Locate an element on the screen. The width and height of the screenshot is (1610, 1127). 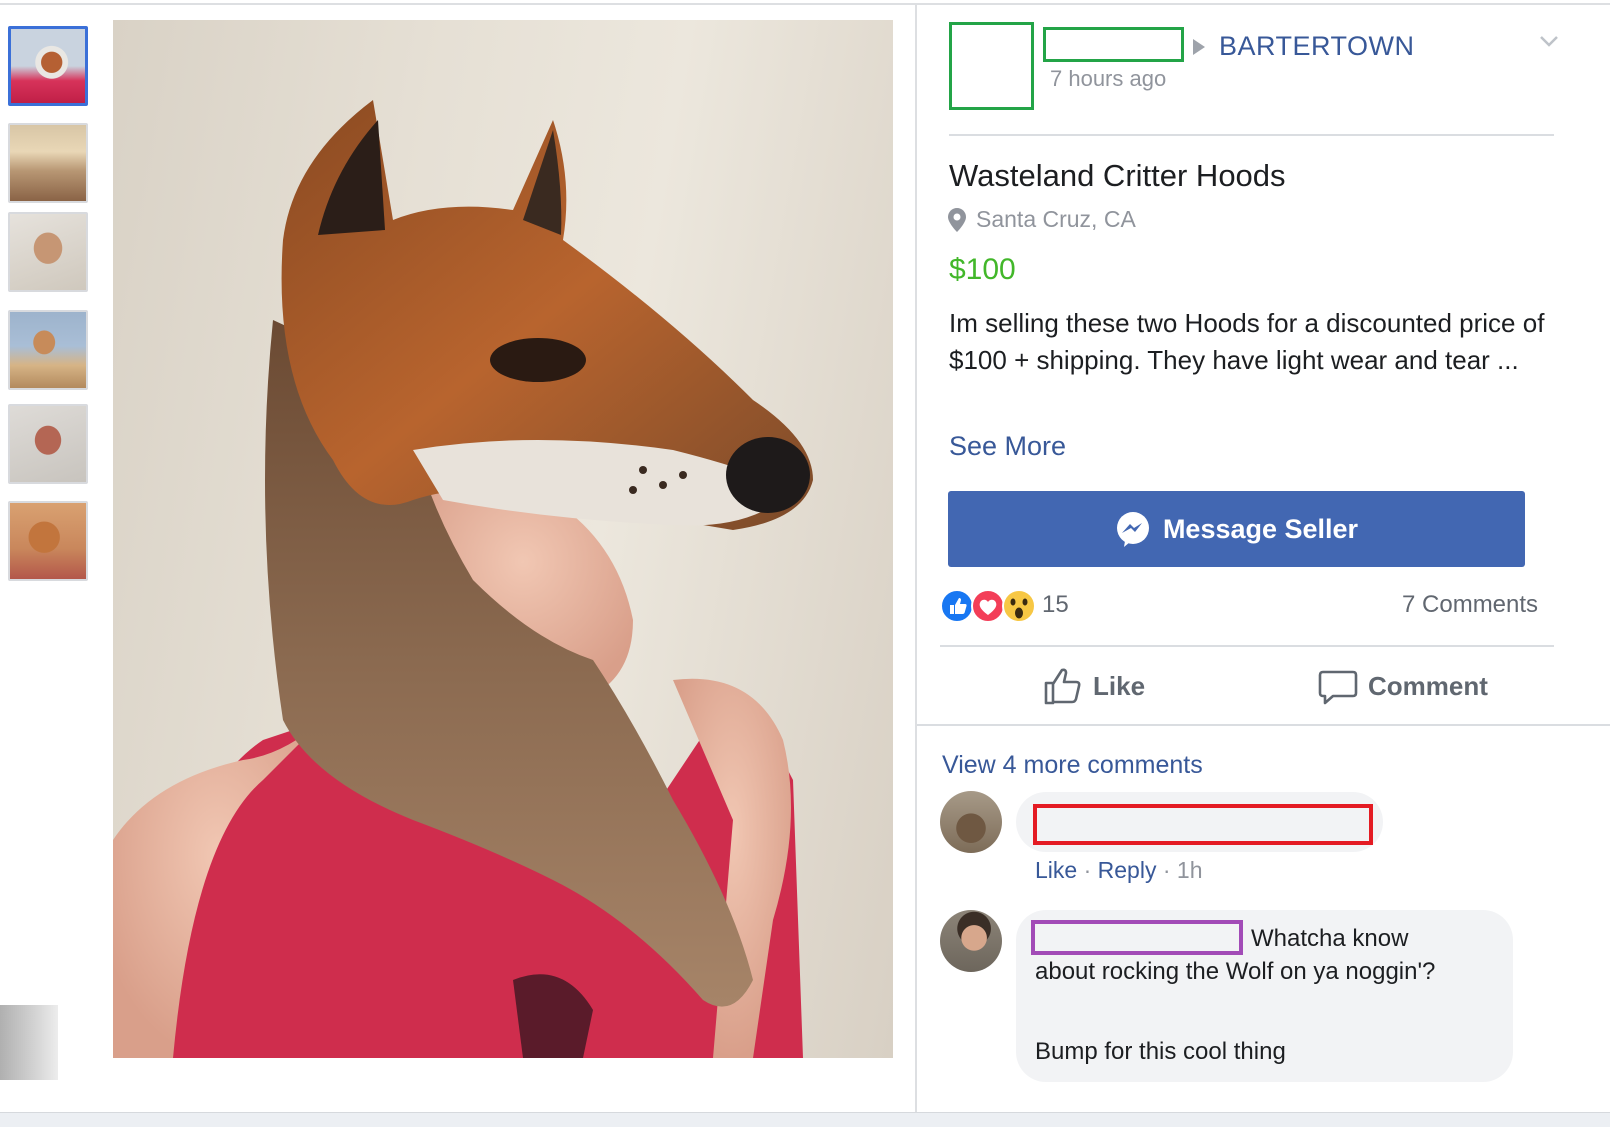
comment-button: Comment is located at coordinates (1403, 686).